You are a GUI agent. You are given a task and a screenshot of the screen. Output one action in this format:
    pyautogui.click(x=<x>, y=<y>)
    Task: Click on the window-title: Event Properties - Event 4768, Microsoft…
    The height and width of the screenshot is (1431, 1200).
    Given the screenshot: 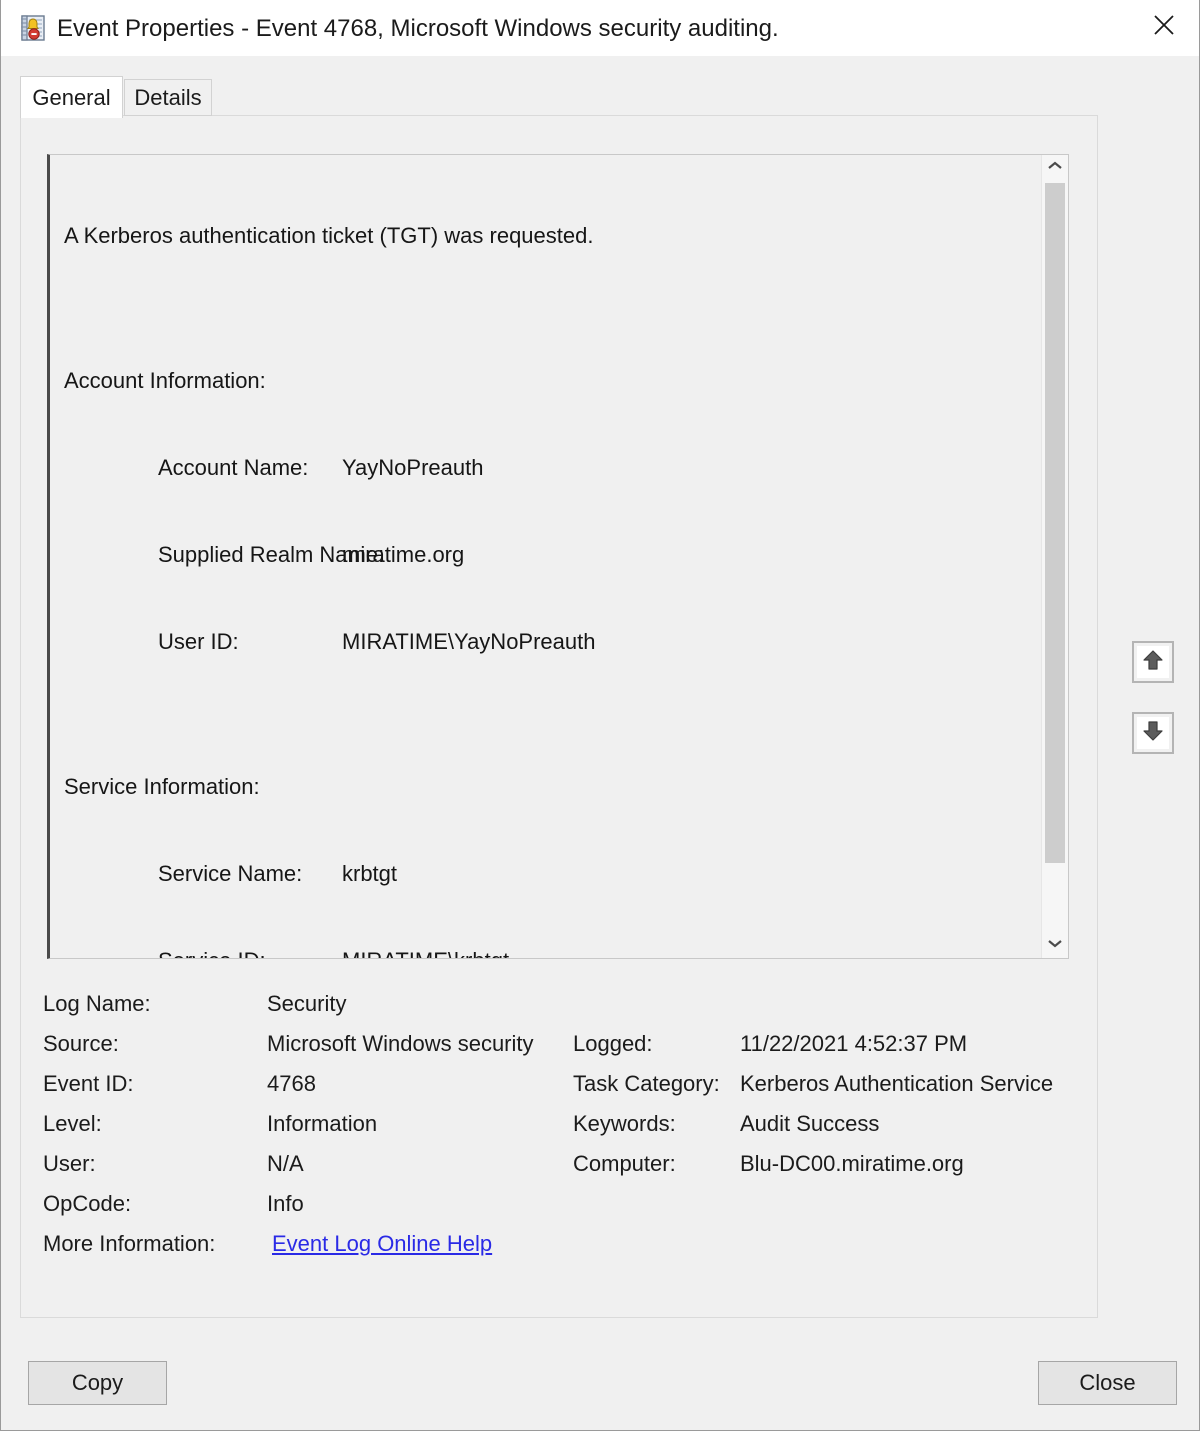 What is the action you would take?
    pyautogui.click(x=418, y=28)
    